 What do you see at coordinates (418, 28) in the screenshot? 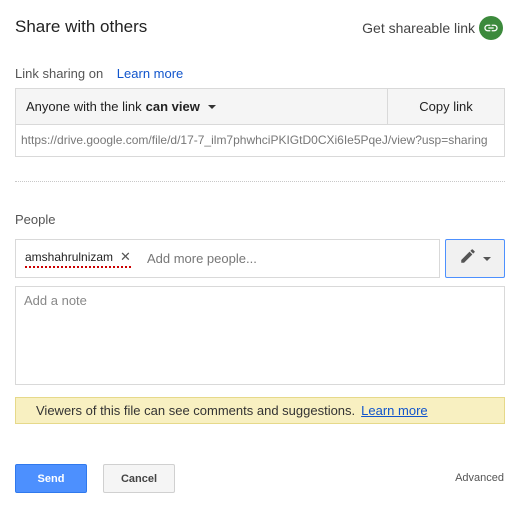
I see `shareable-link-label: Get shareable link` at bounding box center [418, 28].